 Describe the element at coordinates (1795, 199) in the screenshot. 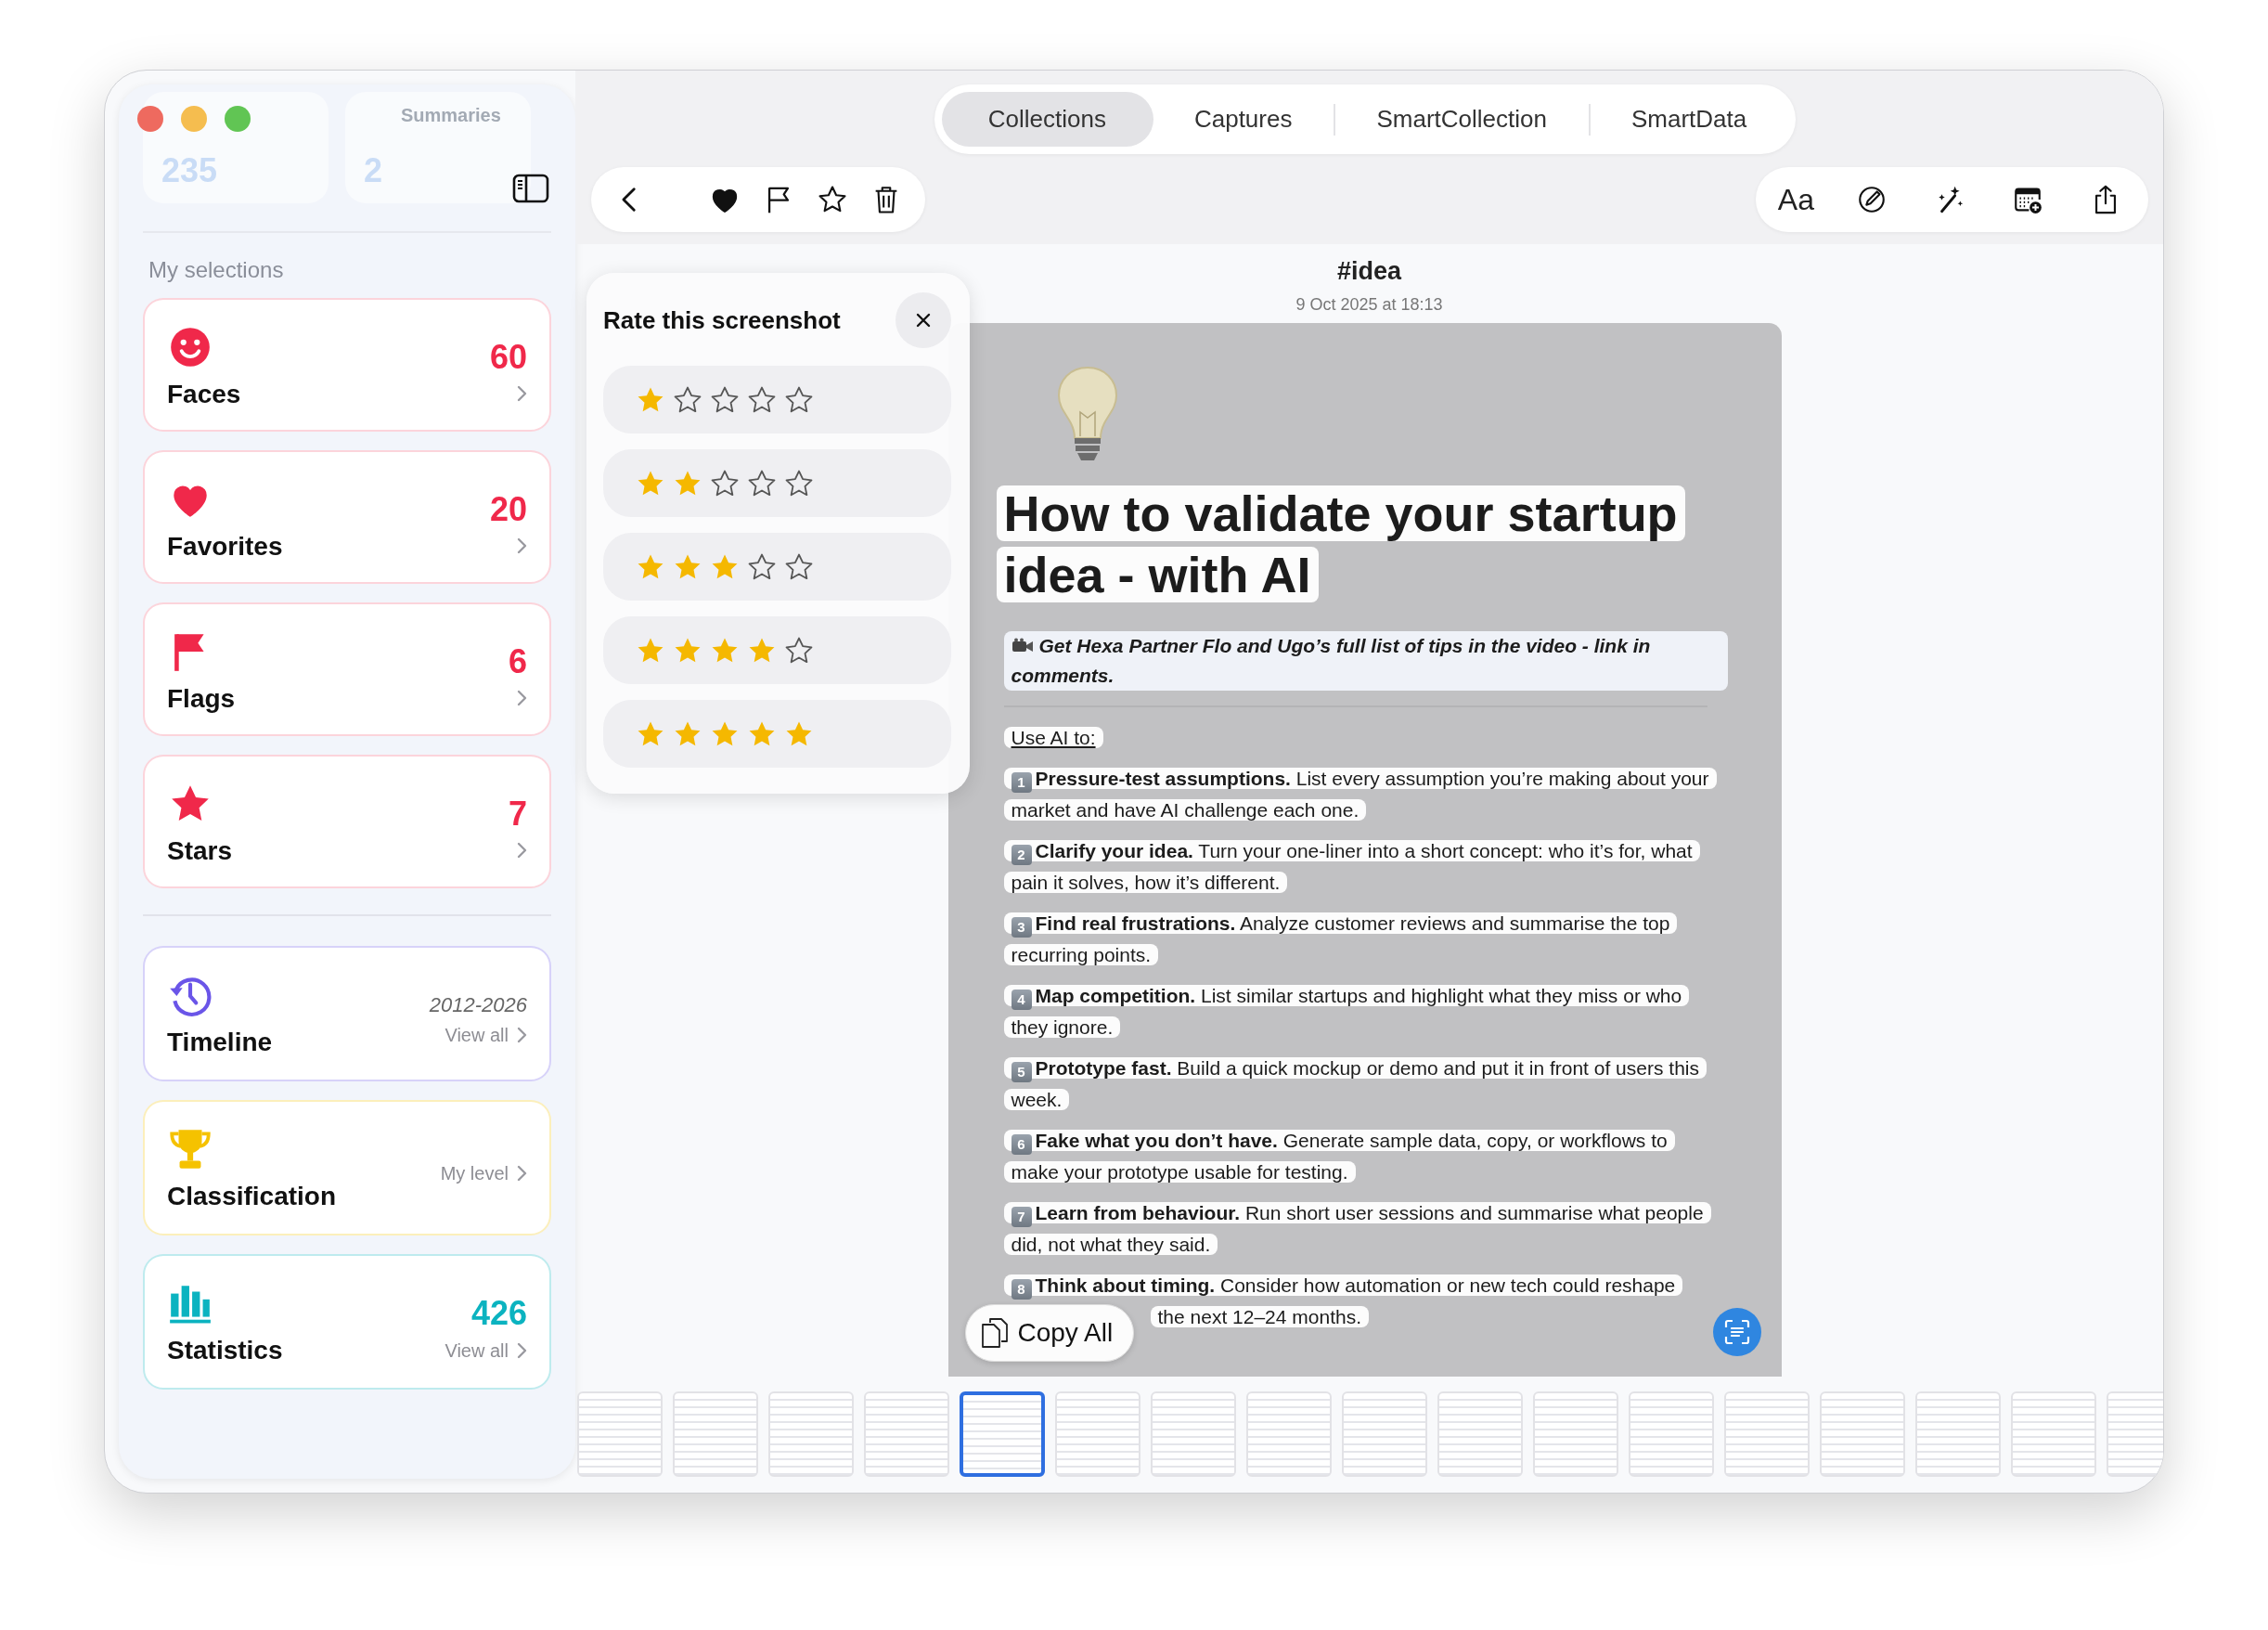

I see `text-button: Aa` at that location.